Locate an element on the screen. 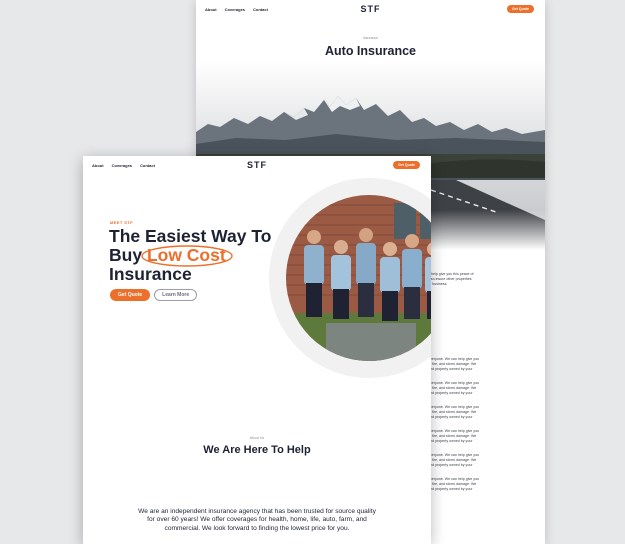  highlight-circle-icon is located at coordinates (187, 256).